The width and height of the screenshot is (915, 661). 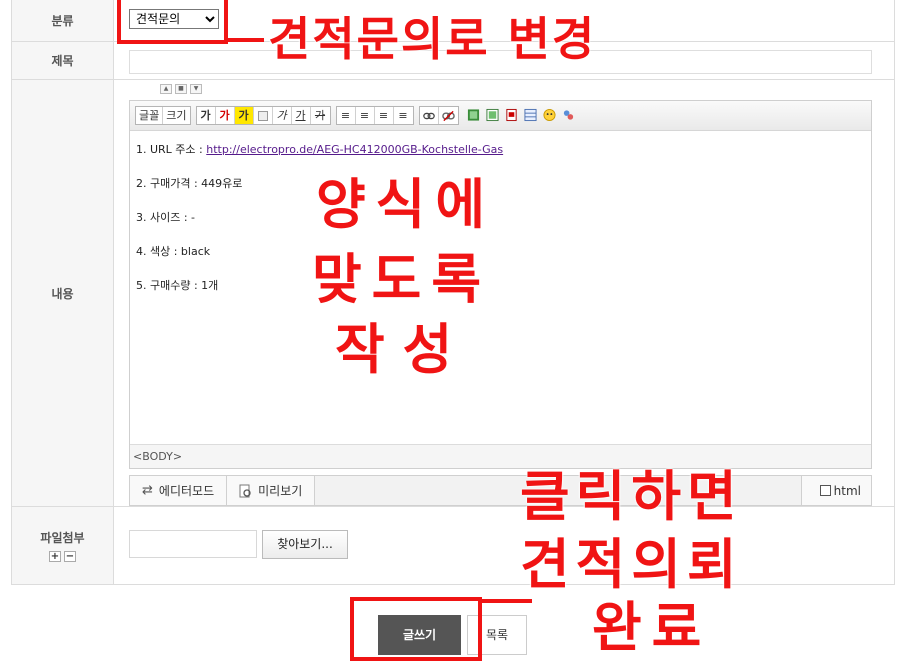 I want to click on refresh-icon: ⇄, so click(x=147, y=490).